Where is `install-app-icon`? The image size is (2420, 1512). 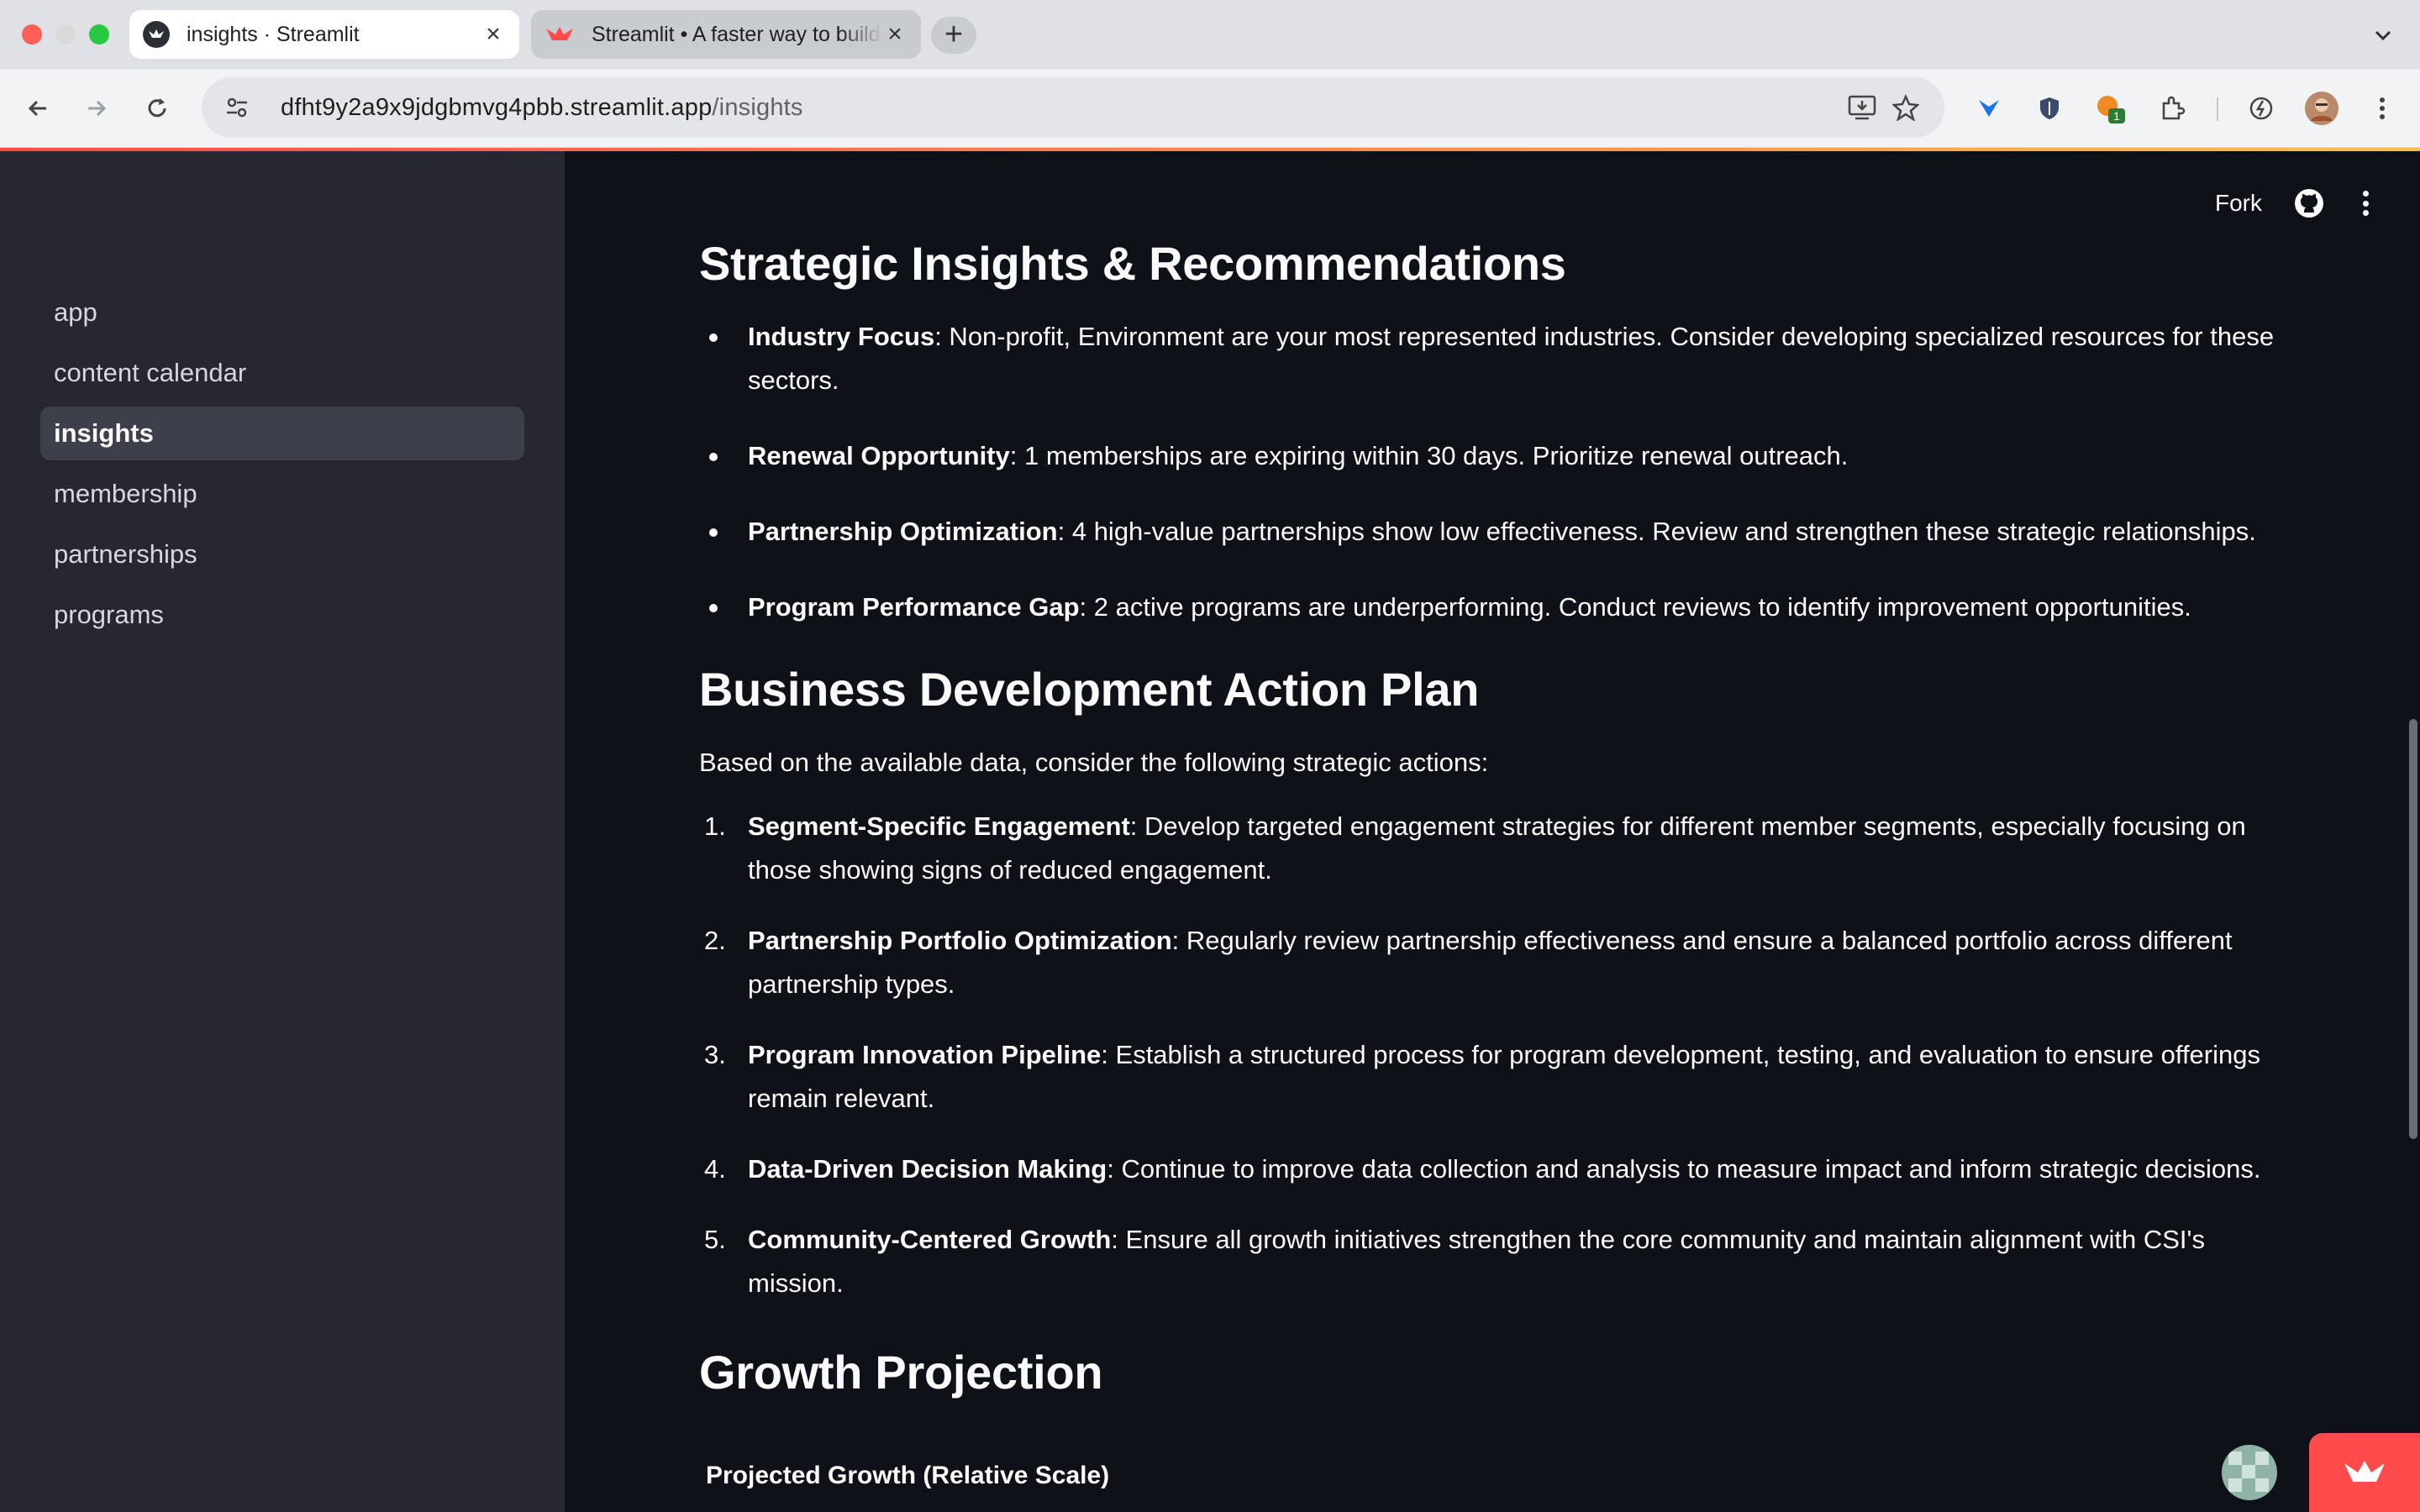
install-app-icon is located at coordinates (1862, 107).